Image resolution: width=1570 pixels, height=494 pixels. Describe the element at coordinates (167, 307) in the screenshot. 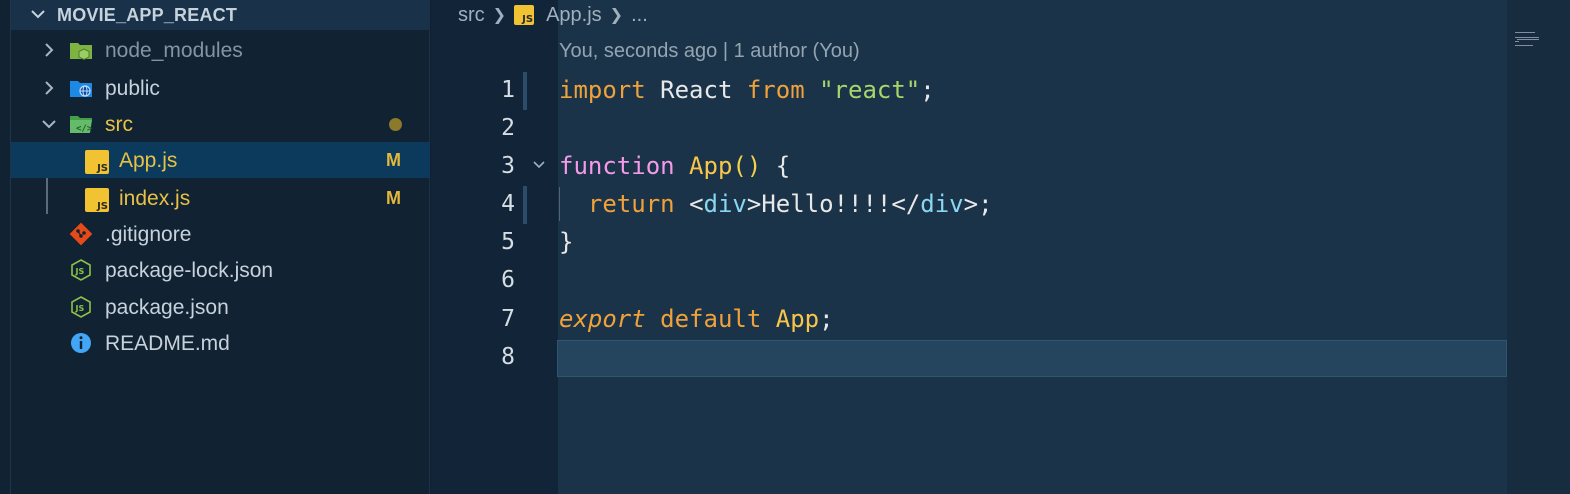

I see `tree-item-label: package.json` at that location.